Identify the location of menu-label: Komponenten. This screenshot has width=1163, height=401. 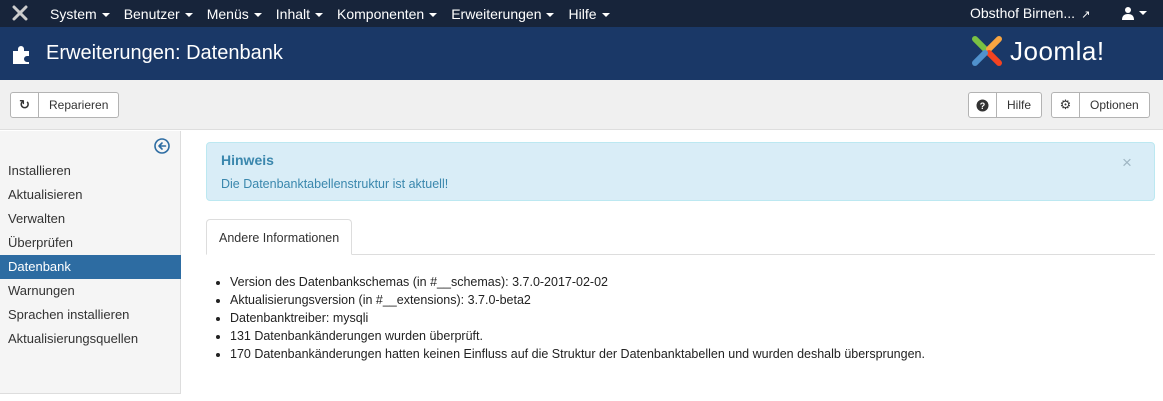
(381, 13).